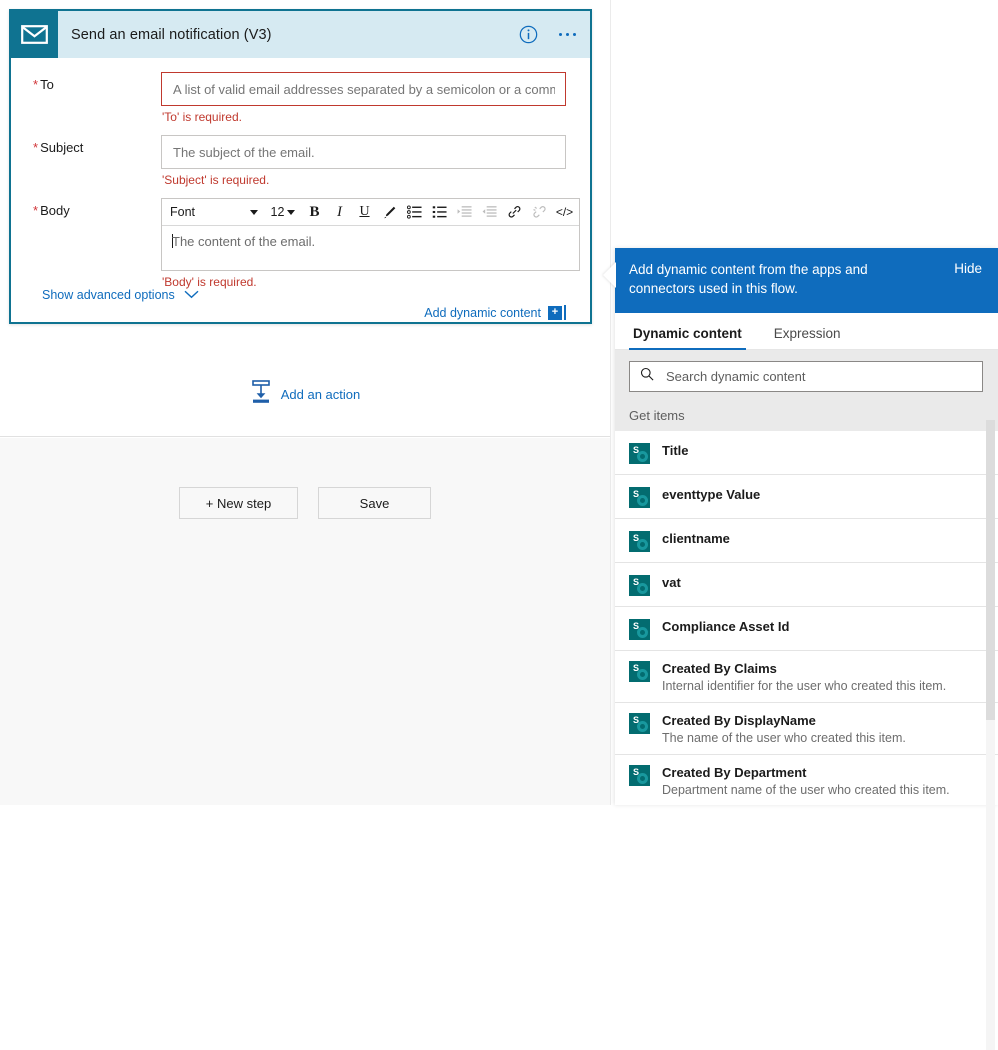 This screenshot has height=1050, width=998. I want to click on action-card-title: Send an email notification (V3), so click(171, 34).